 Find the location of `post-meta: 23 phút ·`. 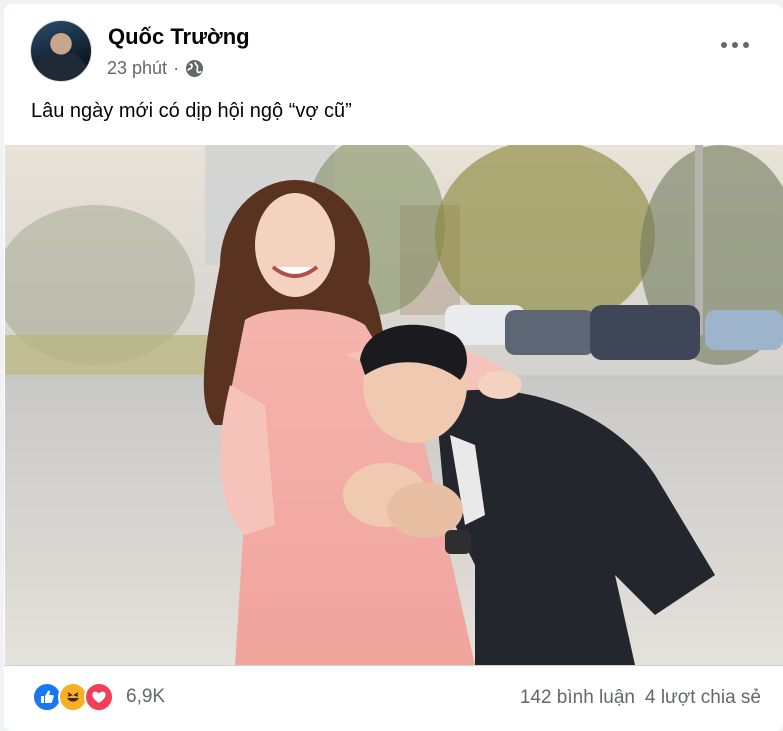

post-meta: 23 phút · is located at coordinates (155, 68).